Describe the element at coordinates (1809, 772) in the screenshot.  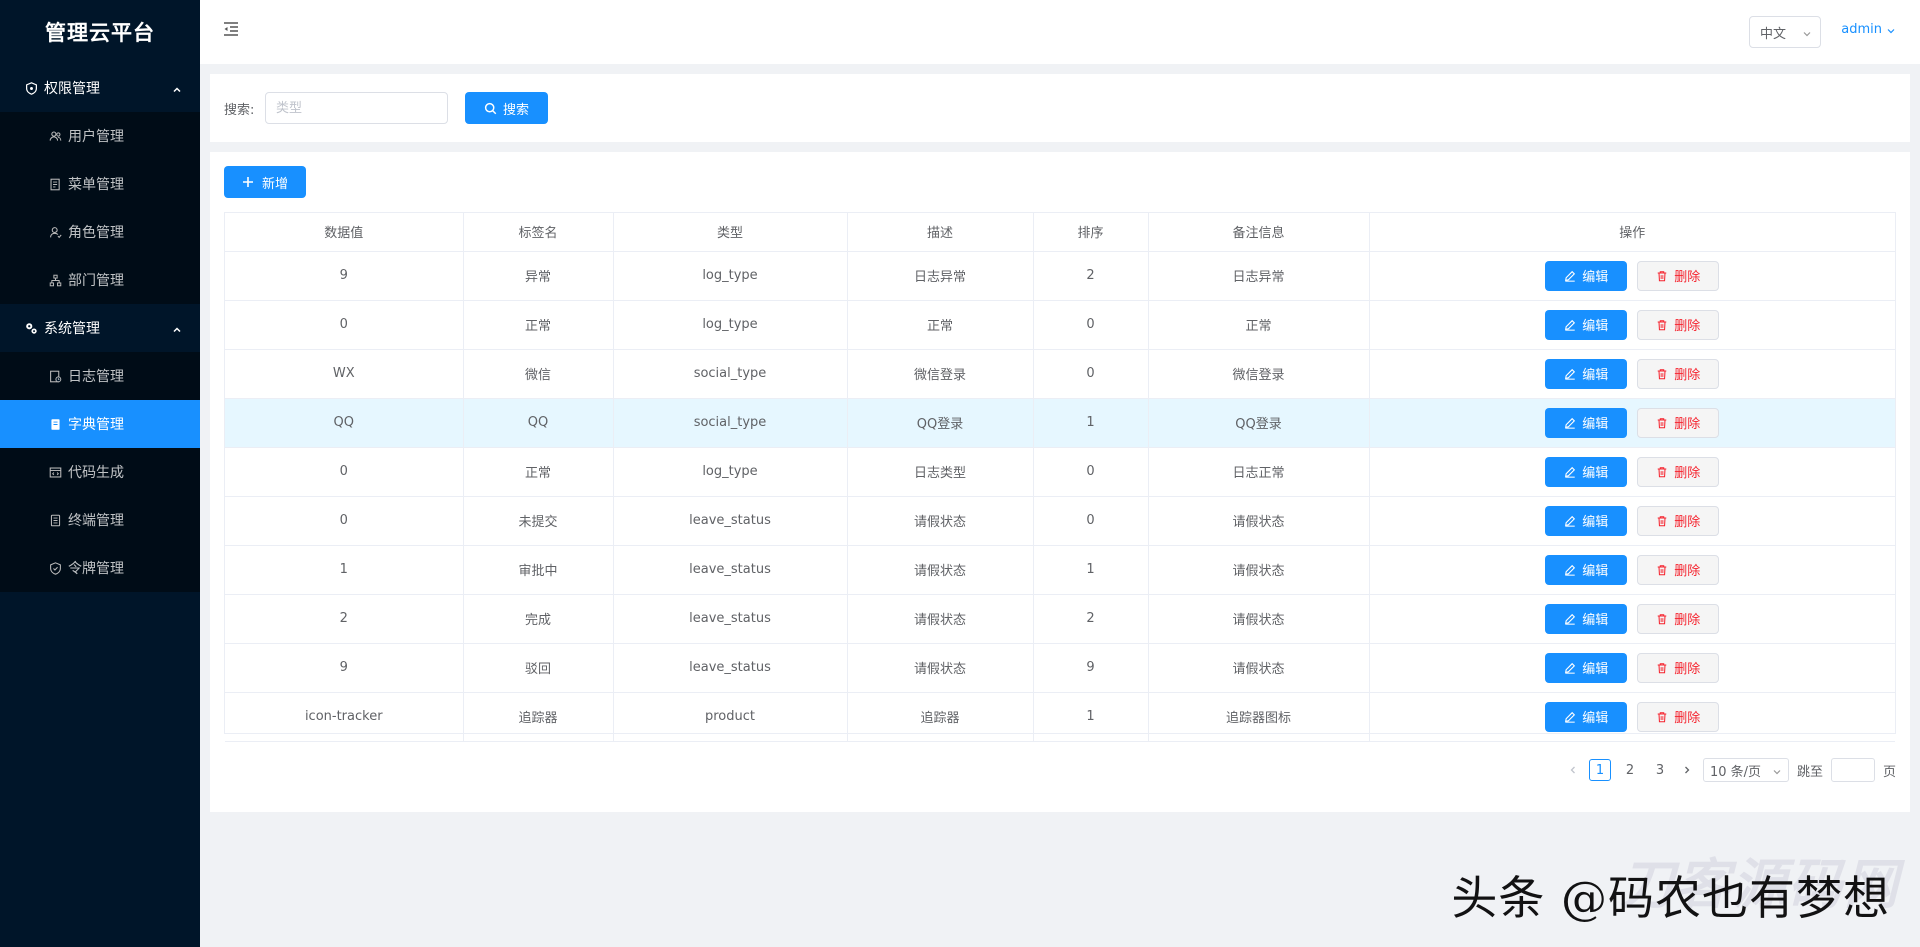
I see `jump-label: 跳至` at that location.